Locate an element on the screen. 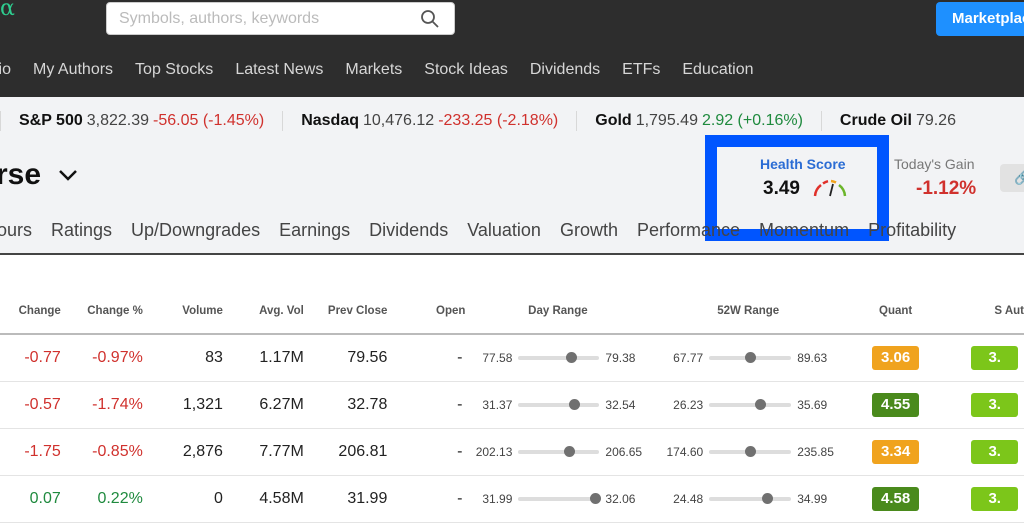 Image resolution: width=1024 pixels, height=523 pixels. 52w-high: 235.85 is located at coordinates (815, 451).